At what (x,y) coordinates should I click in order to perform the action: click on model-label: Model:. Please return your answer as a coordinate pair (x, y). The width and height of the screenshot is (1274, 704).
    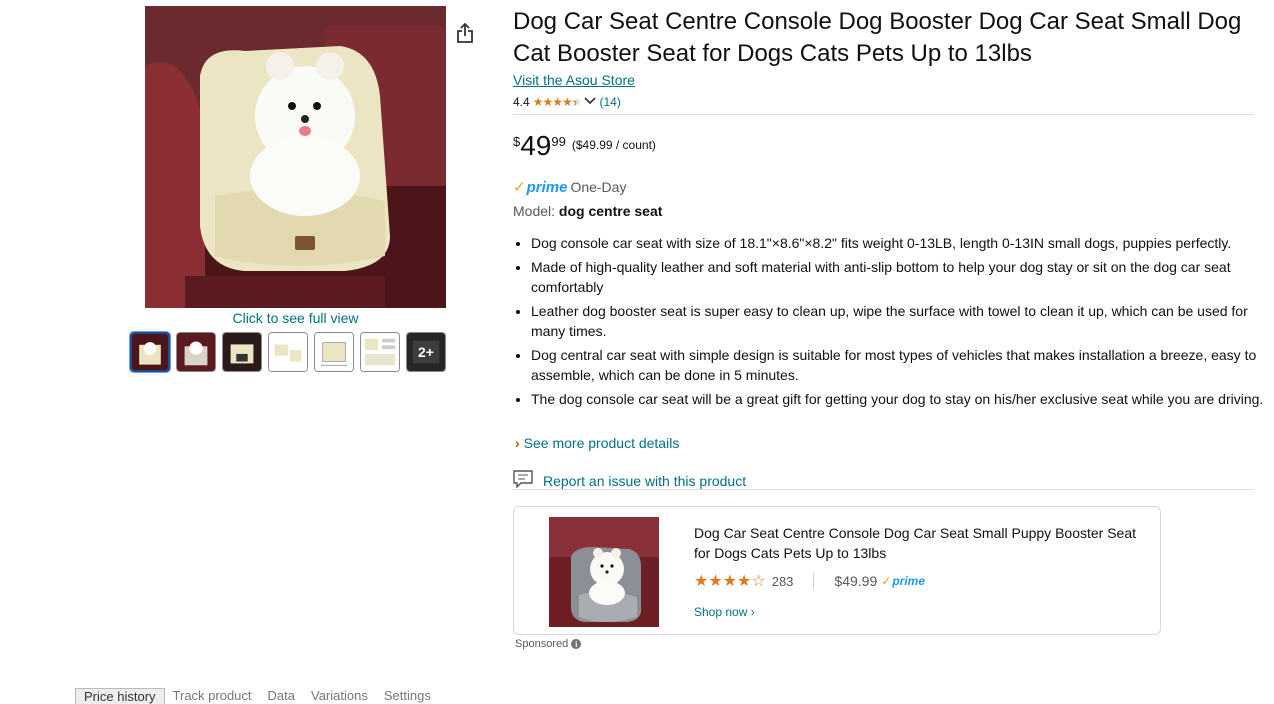
    Looking at the image, I should click on (534, 211).